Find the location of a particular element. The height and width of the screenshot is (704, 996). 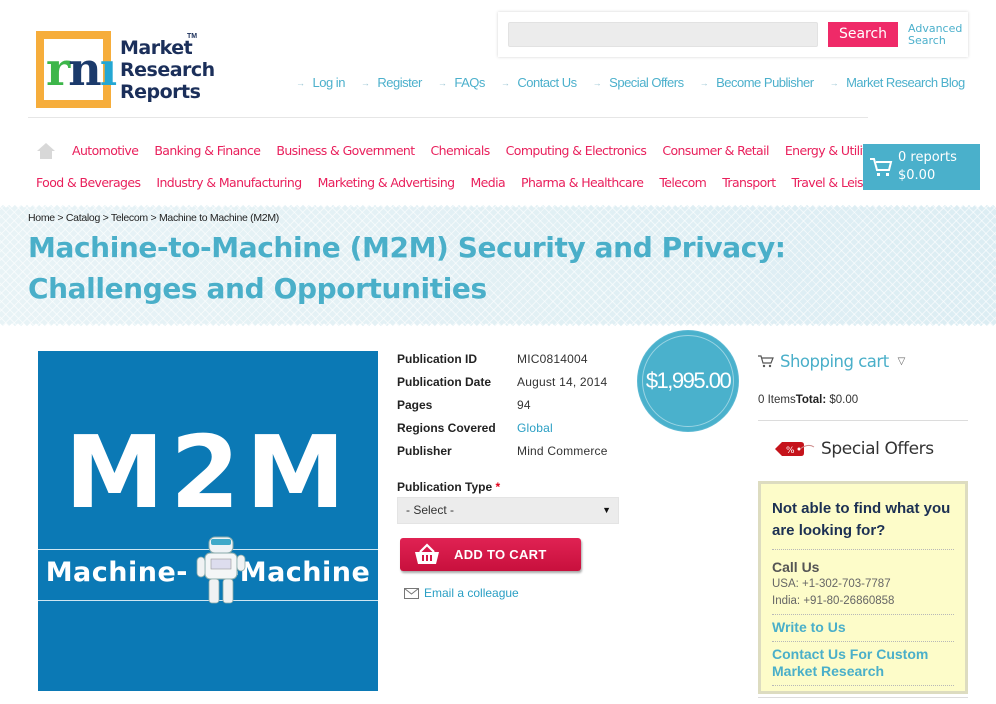

cart-summary: 0 ItemsTotal: $0.00 is located at coordinates (808, 400).